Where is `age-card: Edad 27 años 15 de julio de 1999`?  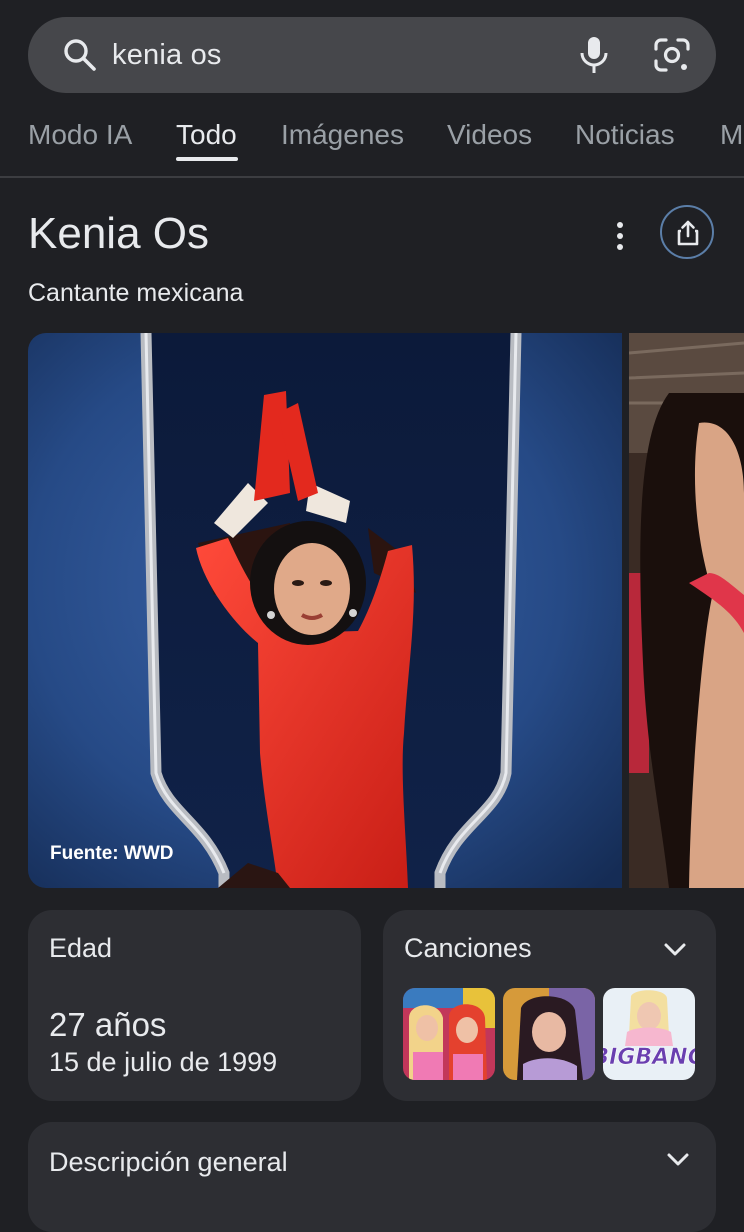
age-card: Edad 27 años 15 de julio de 1999 is located at coordinates (194, 1005).